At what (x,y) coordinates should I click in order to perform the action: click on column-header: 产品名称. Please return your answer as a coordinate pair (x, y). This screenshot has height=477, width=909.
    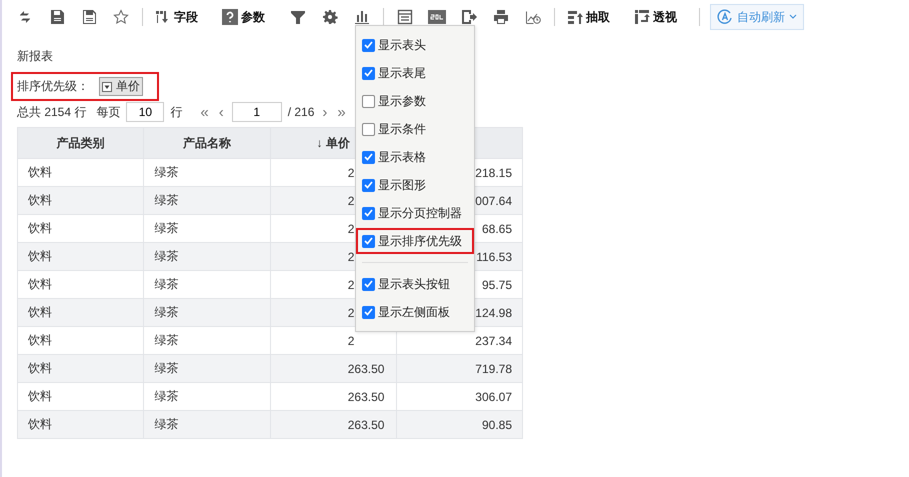
    Looking at the image, I should click on (207, 143).